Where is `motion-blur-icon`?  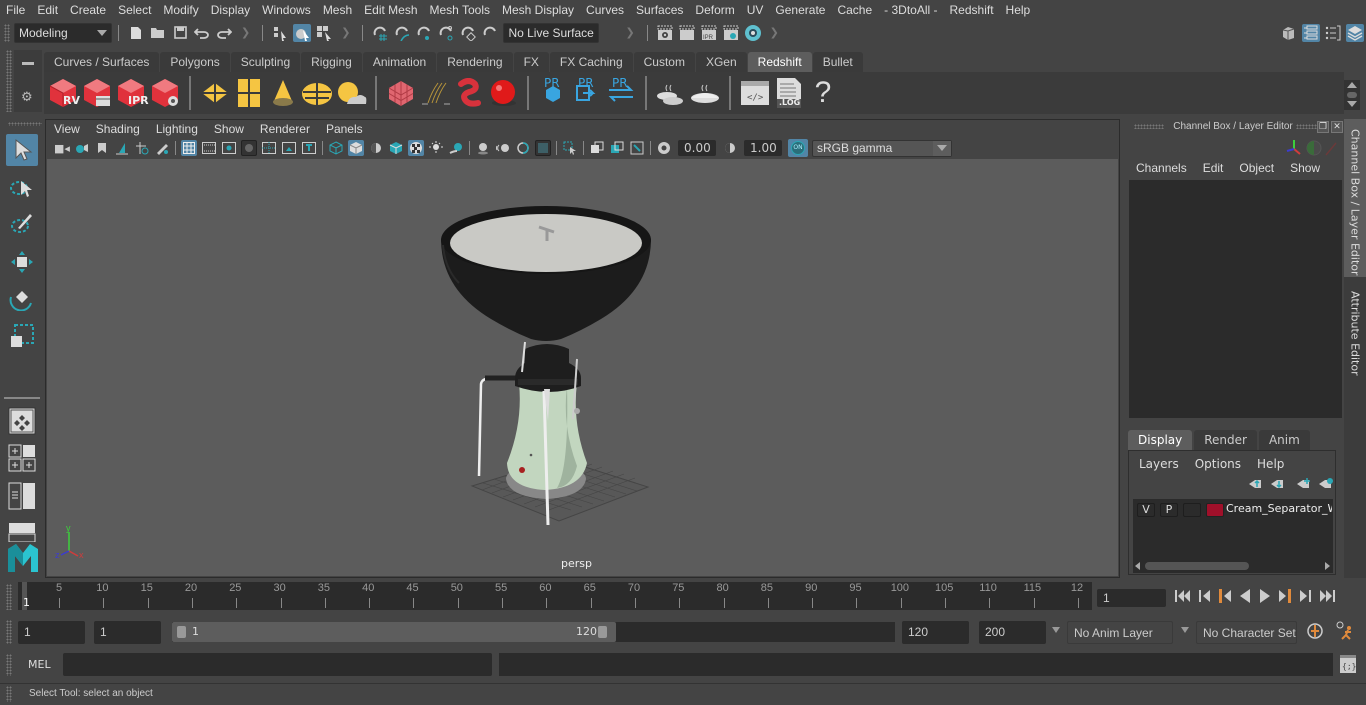 motion-blur-icon is located at coordinates (503, 148).